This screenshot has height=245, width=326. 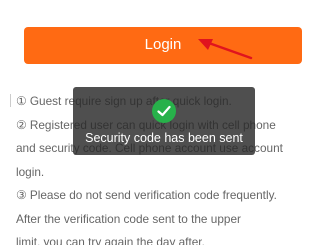 I want to click on toast-message: Security code has been sent, so click(x=164, y=138).